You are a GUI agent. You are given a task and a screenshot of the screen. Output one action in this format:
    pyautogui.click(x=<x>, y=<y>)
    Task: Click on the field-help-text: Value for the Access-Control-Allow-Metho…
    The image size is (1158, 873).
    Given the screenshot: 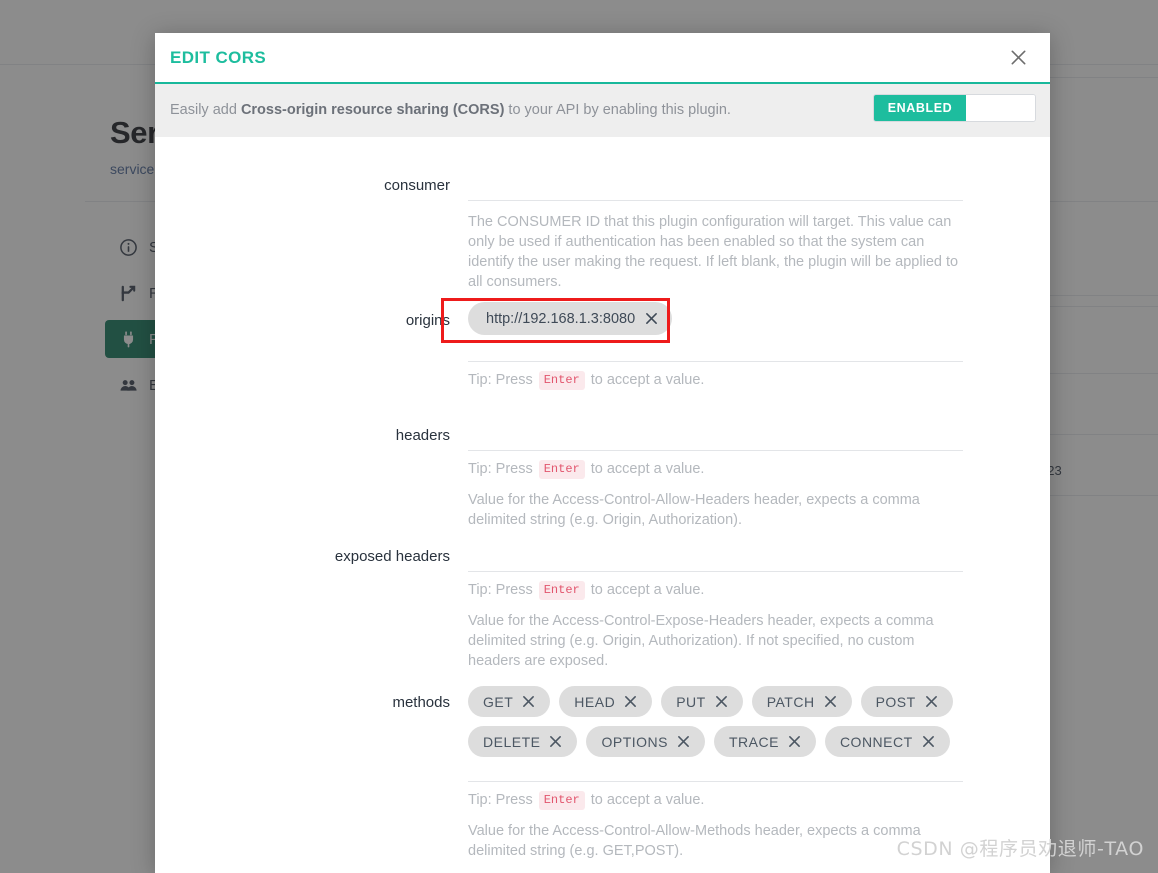 What is the action you would take?
    pyautogui.click(x=694, y=840)
    